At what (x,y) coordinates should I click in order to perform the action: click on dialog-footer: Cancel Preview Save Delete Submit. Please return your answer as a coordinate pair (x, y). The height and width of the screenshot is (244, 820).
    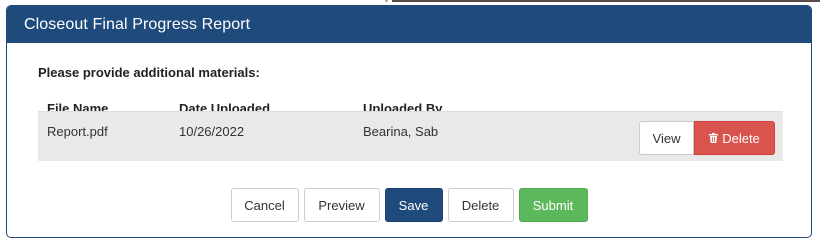
    Looking at the image, I should click on (409, 205).